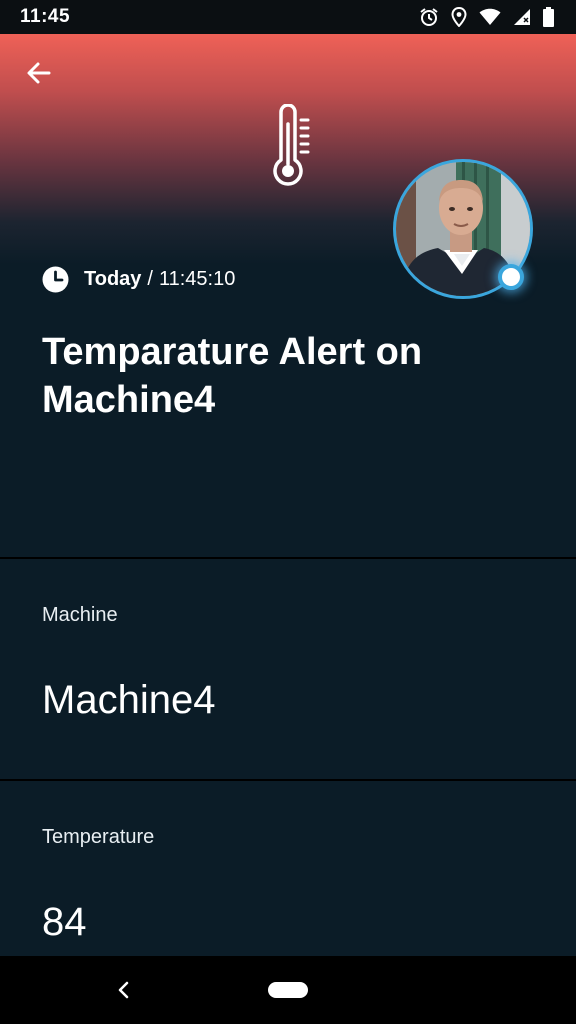 The image size is (576, 1024). Describe the element at coordinates (124, 990) in the screenshot. I see `nav-back-icon` at that location.